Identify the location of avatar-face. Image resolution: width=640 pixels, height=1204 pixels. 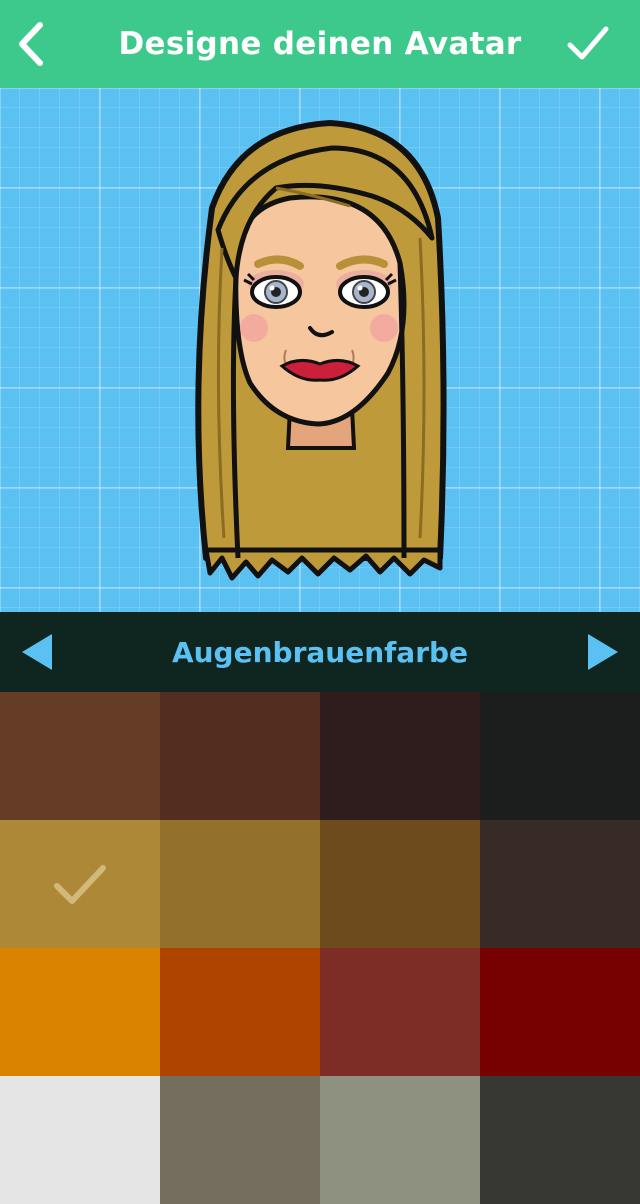
(320, 310).